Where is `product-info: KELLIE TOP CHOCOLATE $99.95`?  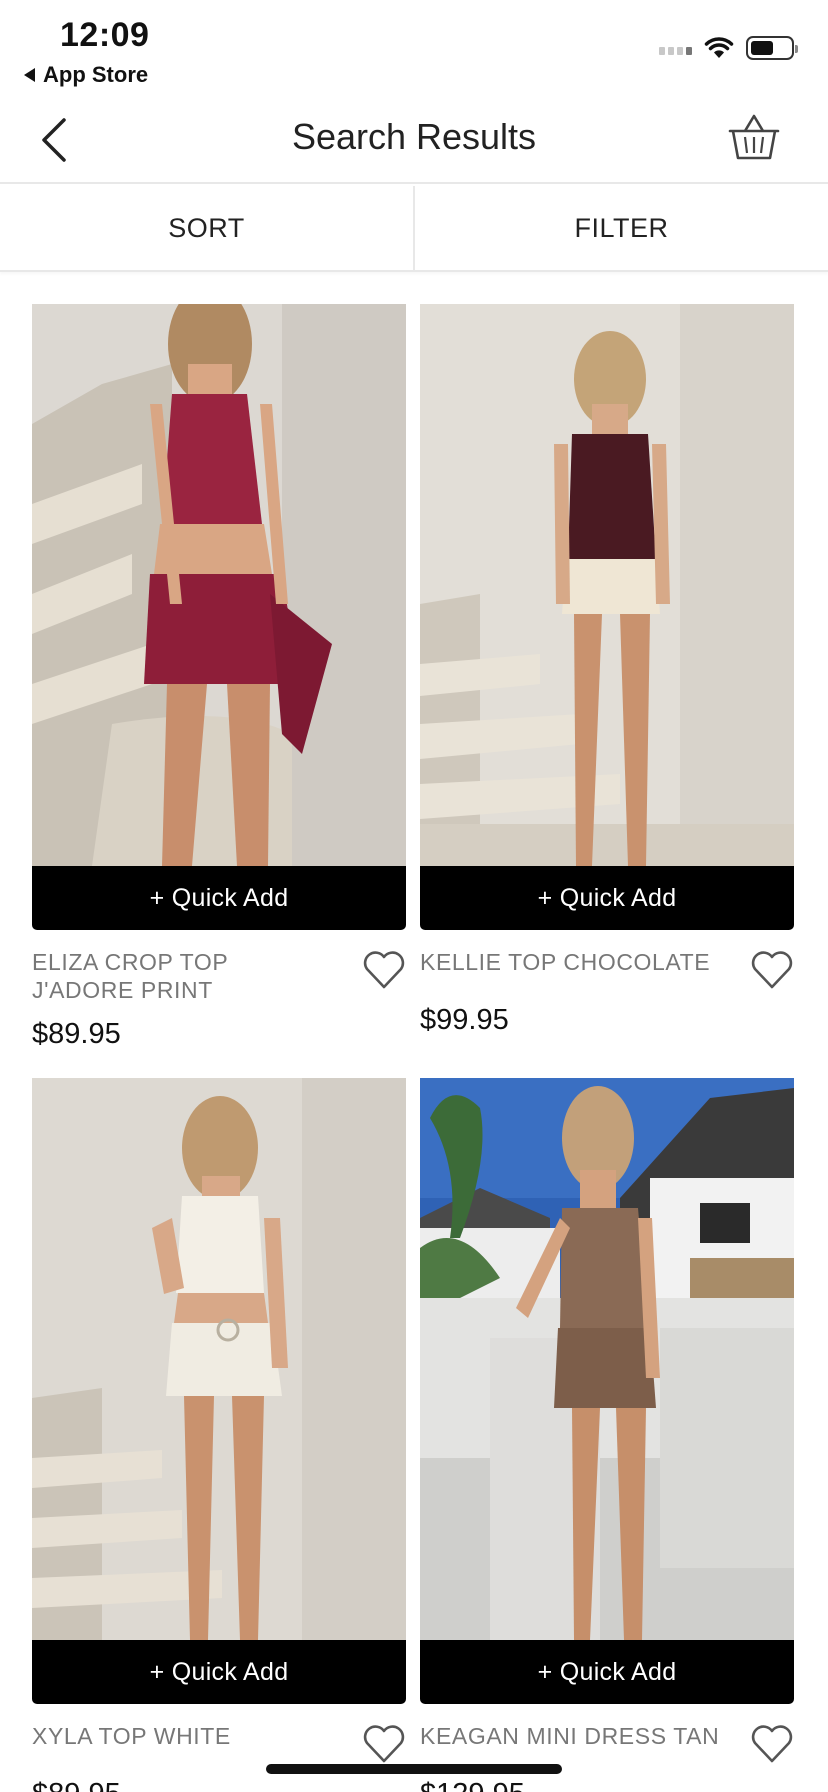 product-info: KELLIE TOP CHOCOLATE $99.95 is located at coordinates (607, 983).